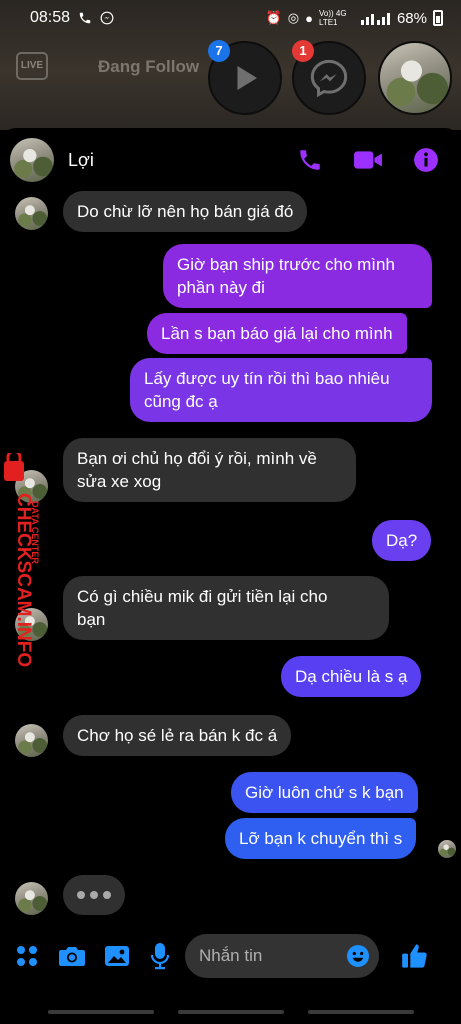 Image resolution: width=461 pixels, height=1024 pixels. Describe the element at coordinates (85, 18) in the screenshot. I see `phone-status-icon` at that location.